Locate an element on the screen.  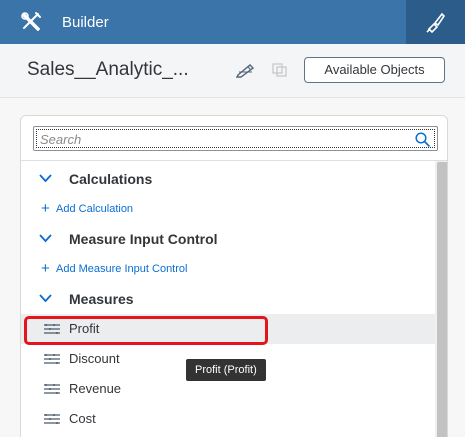
measure-label: Cost is located at coordinates (82, 418).